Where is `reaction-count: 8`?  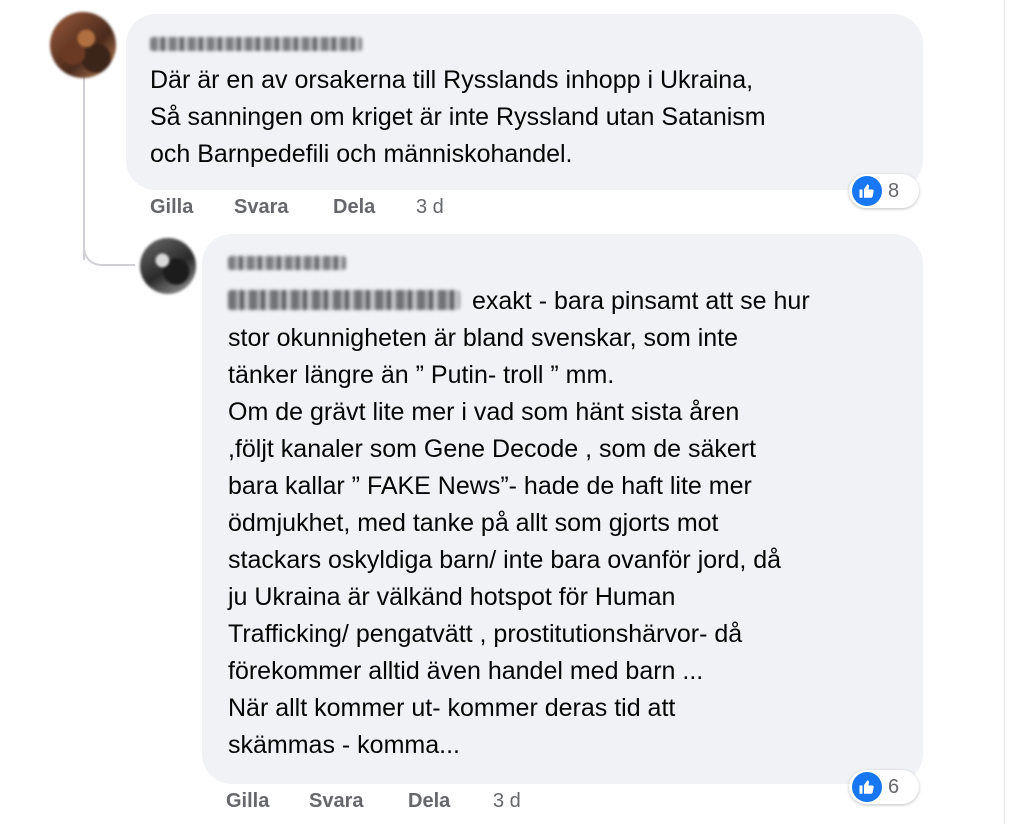
reaction-count: 8 is located at coordinates (894, 190).